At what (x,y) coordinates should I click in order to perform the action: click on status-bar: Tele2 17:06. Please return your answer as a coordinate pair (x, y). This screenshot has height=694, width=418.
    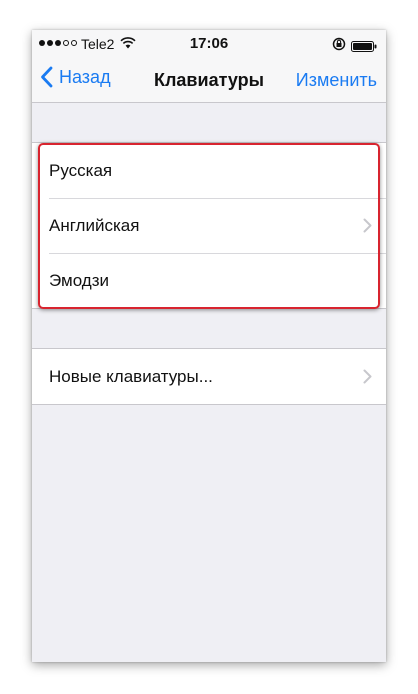
    Looking at the image, I should click on (209, 44).